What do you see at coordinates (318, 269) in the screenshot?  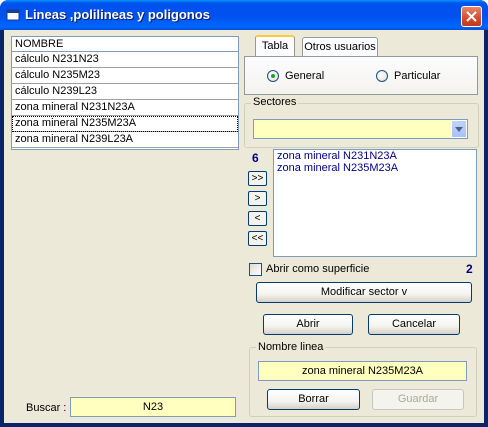 I see `surface-label: Abrir como superficie` at bounding box center [318, 269].